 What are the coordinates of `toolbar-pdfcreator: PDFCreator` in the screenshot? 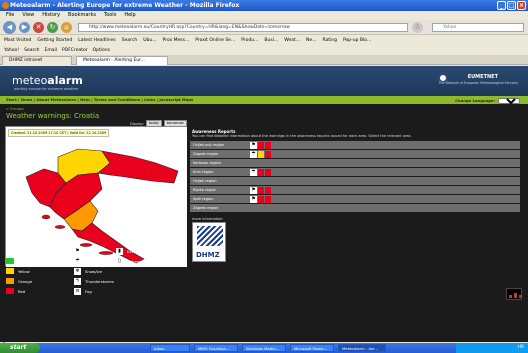 It's located at (75, 50).